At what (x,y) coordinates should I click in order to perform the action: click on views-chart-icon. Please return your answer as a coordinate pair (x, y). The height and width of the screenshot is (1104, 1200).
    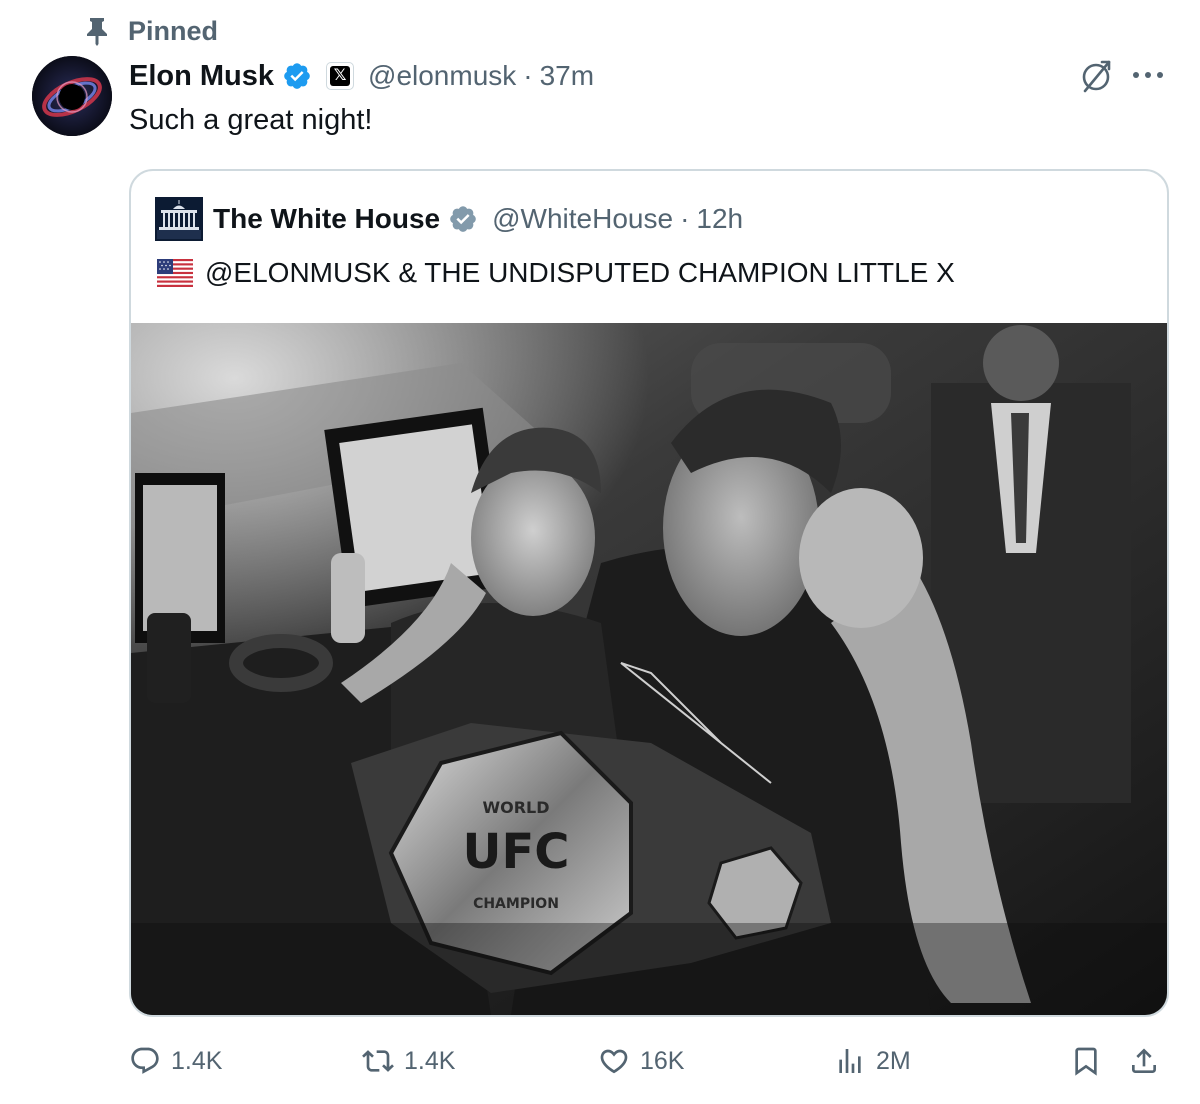
    Looking at the image, I should click on (850, 1061).